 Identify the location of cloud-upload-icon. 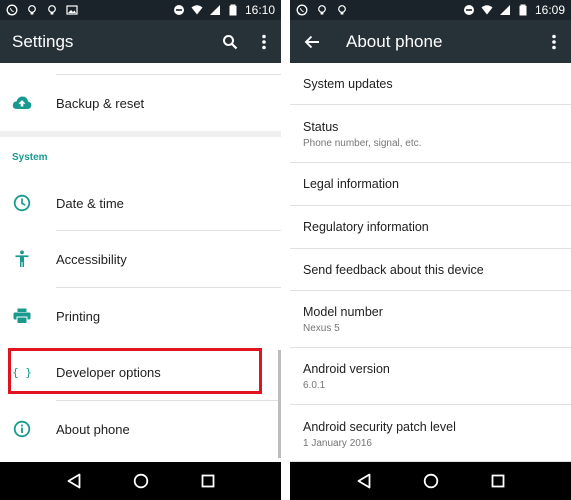
(22, 103).